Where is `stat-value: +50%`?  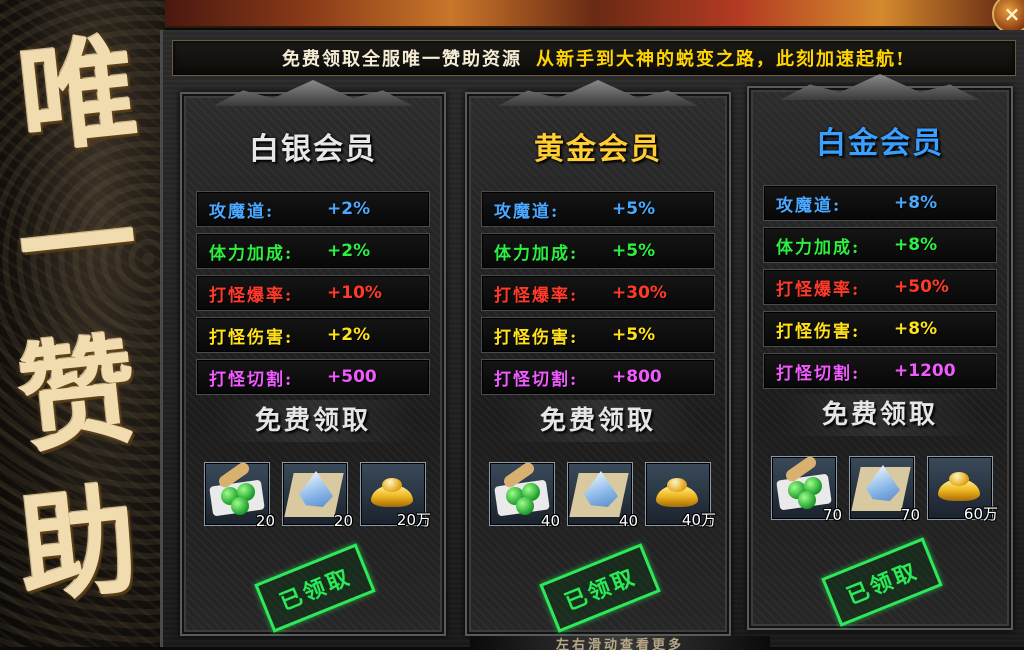 stat-value: +50% is located at coordinates (921, 287).